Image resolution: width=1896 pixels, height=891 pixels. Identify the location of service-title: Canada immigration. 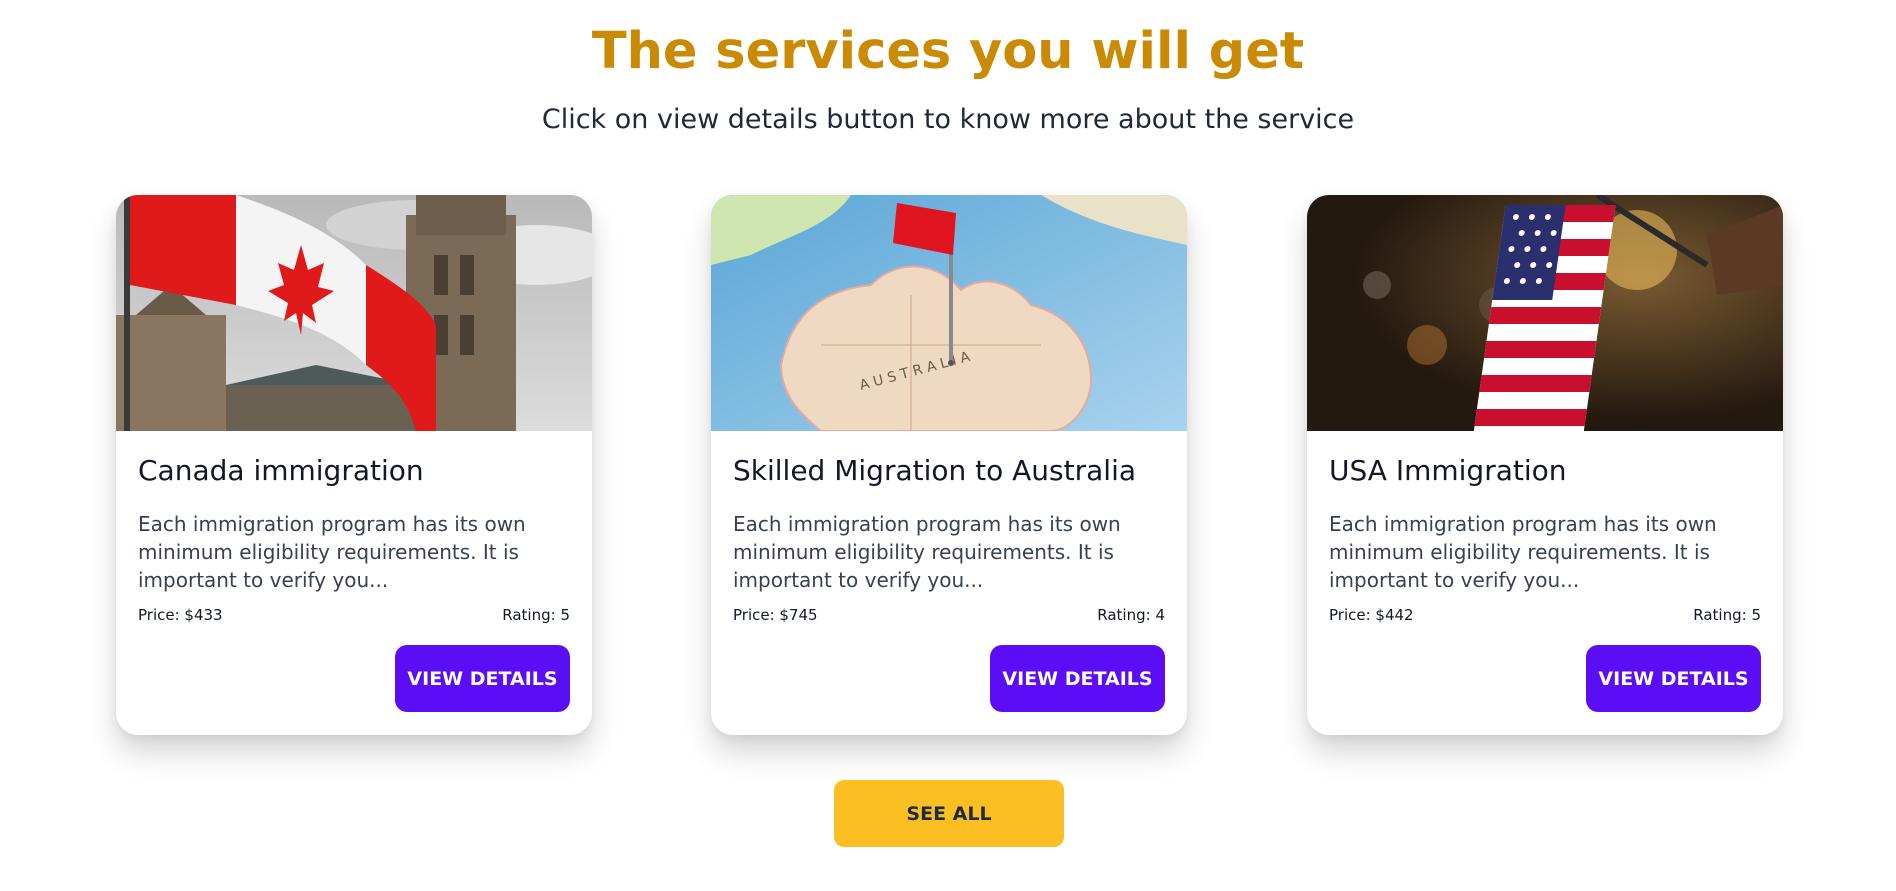
(281, 470).